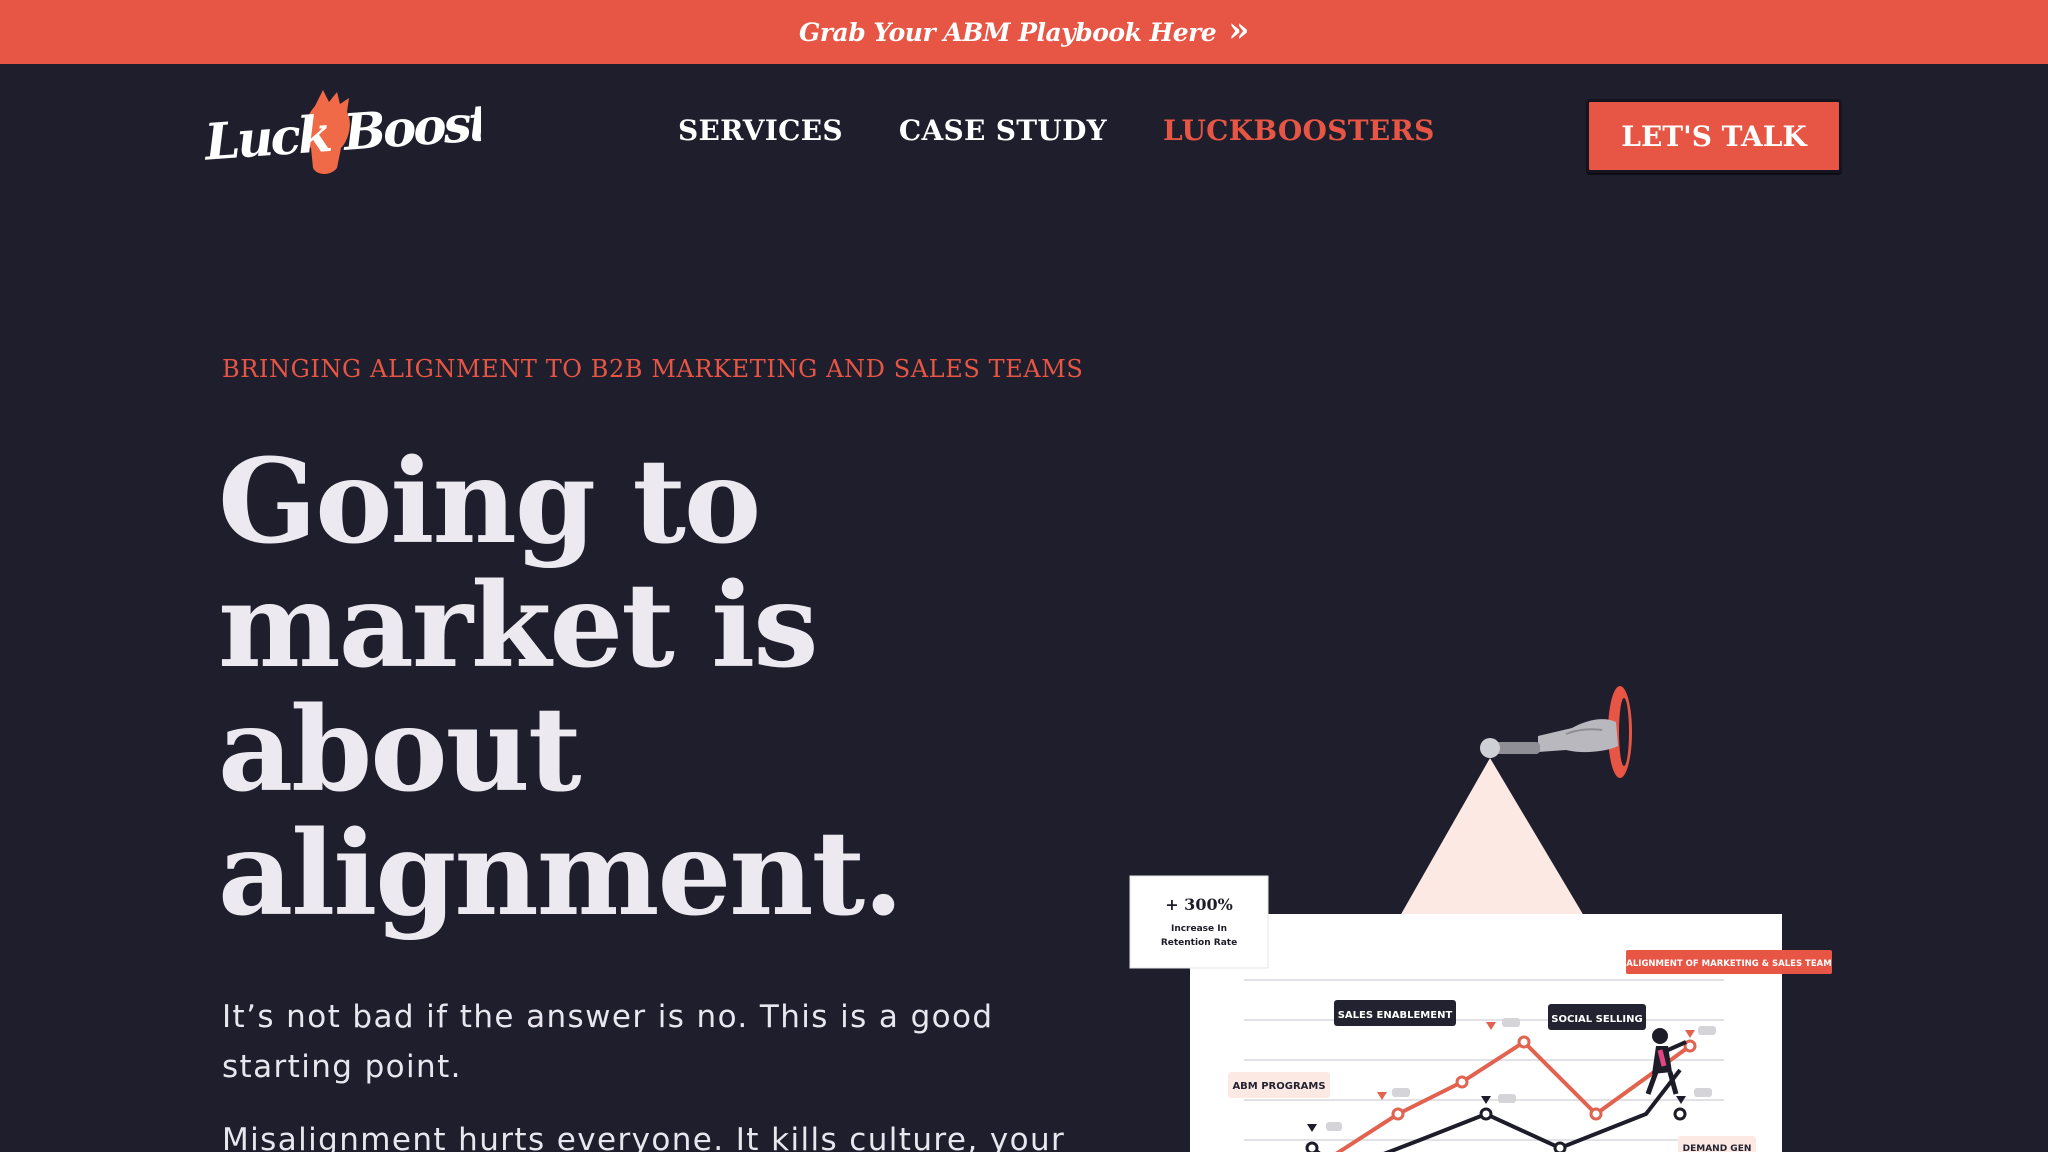 This screenshot has height=1152, width=2048. What do you see at coordinates (1395, 1015) in the screenshot?
I see `label-sales-enablement: SALES ENABLEMENT` at bounding box center [1395, 1015].